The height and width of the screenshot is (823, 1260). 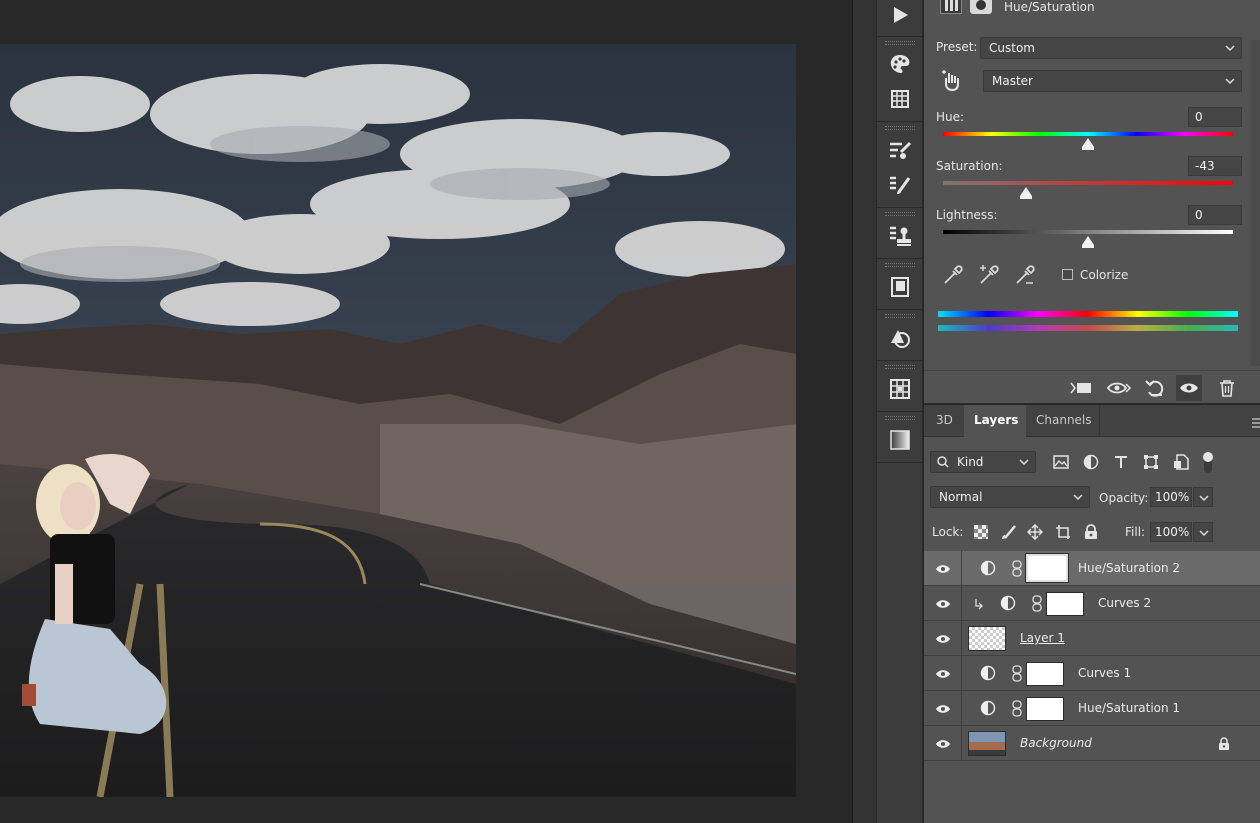 I want to click on filter-type-button, so click(x=1121, y=462).